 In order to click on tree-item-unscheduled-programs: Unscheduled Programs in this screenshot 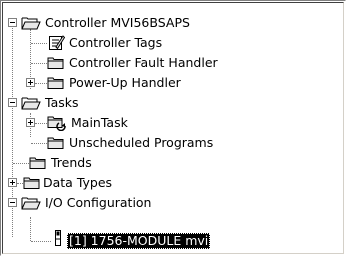, I will do `click(141, 143)`.